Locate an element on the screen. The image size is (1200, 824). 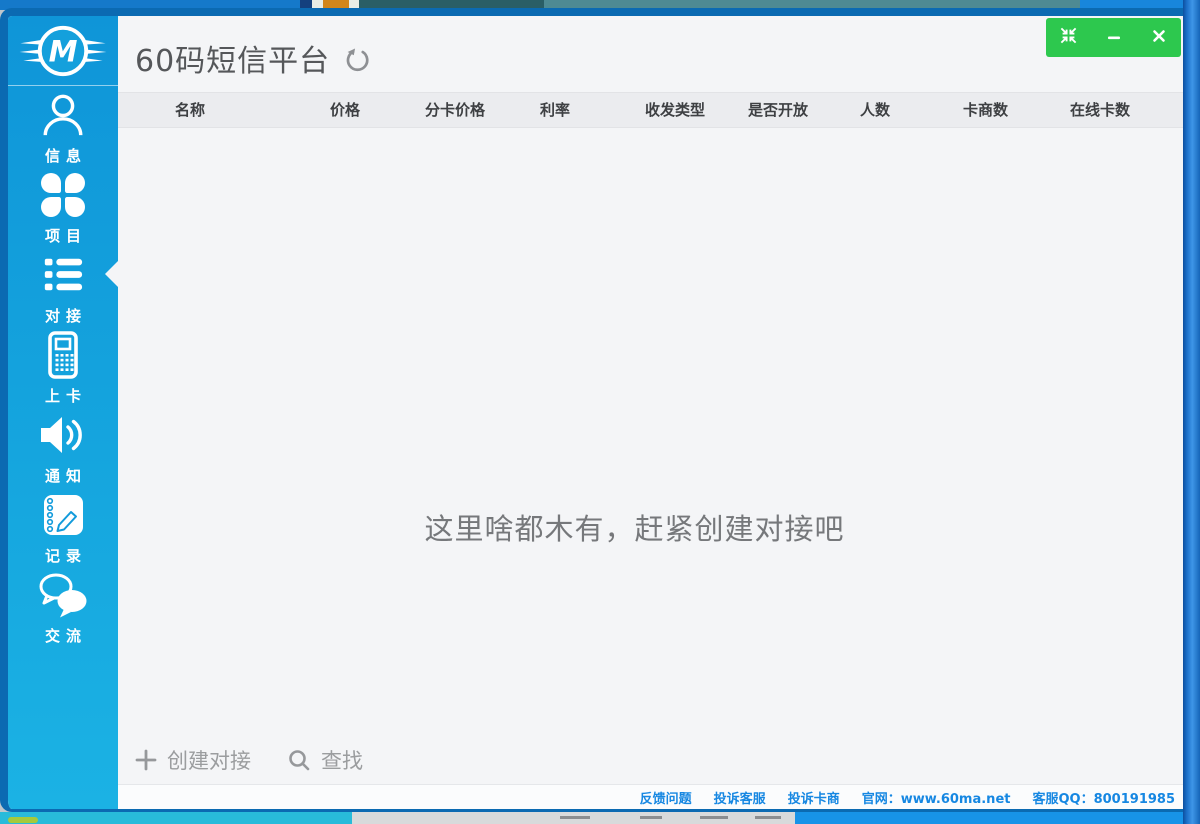
footer-link: 投诉客服 is located at coordinates (740, 797).